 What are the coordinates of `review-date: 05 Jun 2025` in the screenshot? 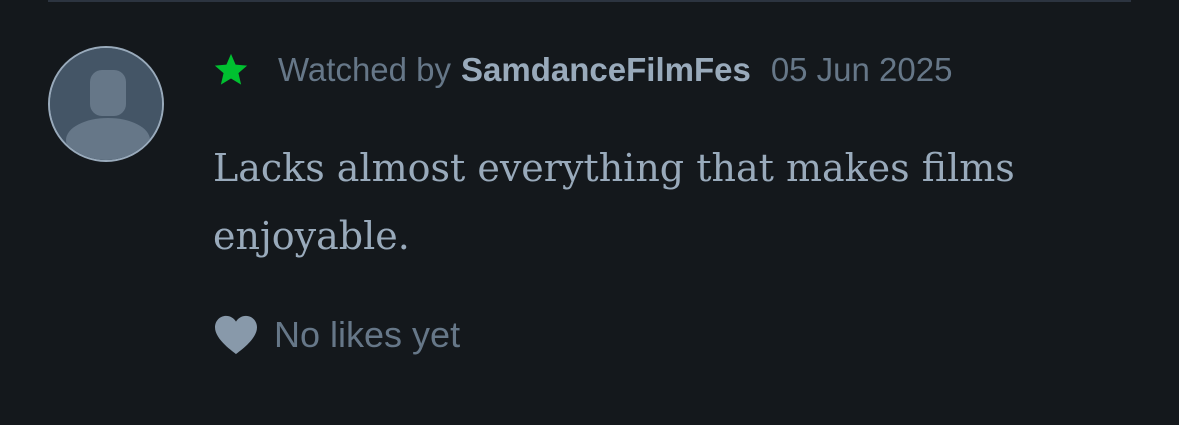 It's located at (862, 70).